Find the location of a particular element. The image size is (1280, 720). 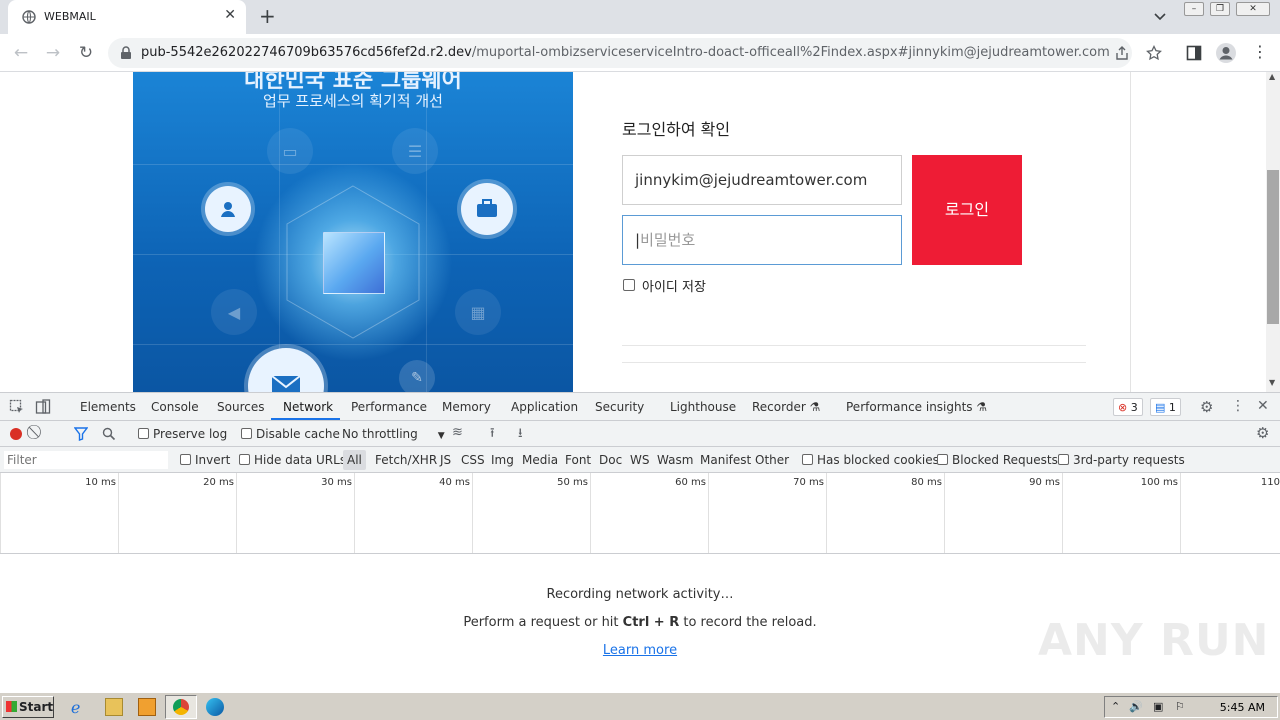

browser-menu-icon: ⋮ is located at coordinates (1260, 51).